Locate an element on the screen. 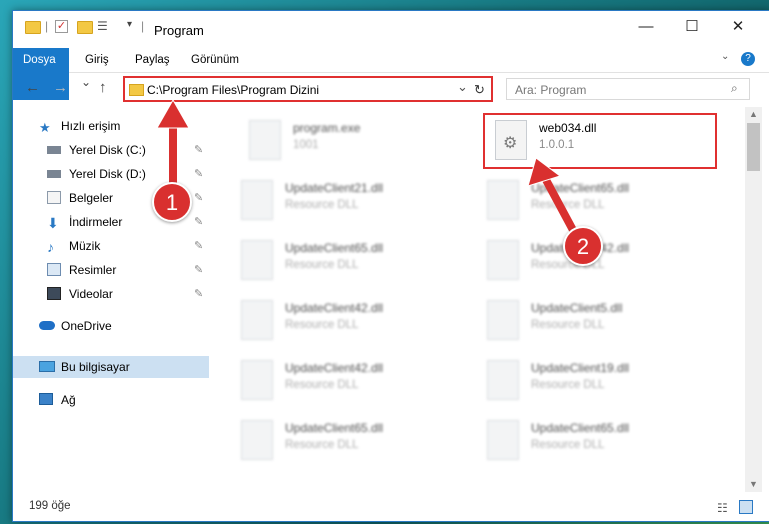  search-icon: ⌕ is located at coordinates (734, 88).